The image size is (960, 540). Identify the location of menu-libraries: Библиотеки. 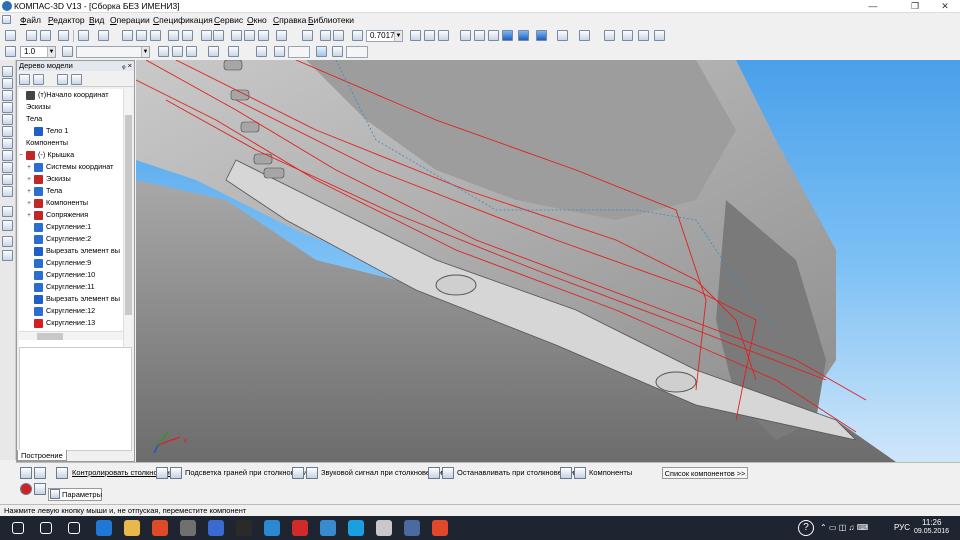
(331, 20).